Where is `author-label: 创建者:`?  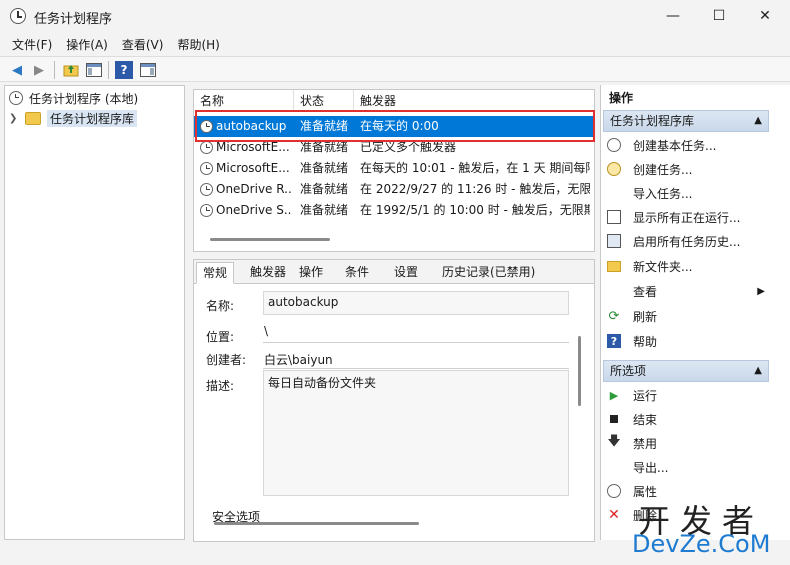
author-label: 创建者: is located at coordinates (226, 360).